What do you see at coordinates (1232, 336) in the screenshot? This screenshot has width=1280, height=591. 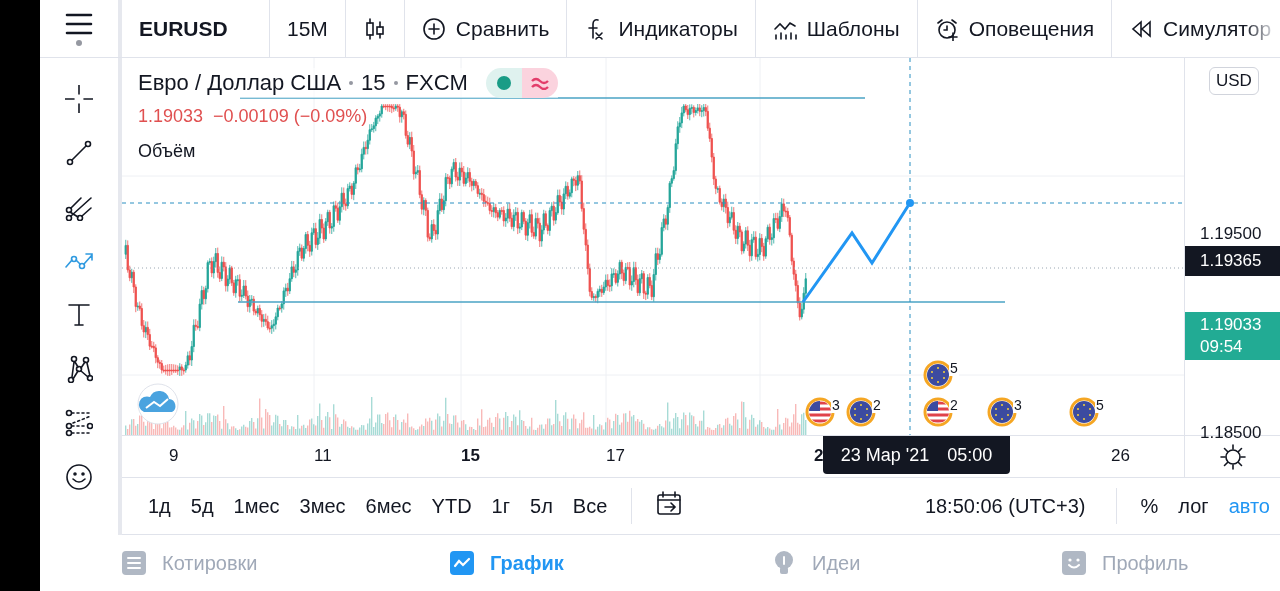 I see `last-price-label: 1.19033 09:54` at bounding box center [1232, 336].